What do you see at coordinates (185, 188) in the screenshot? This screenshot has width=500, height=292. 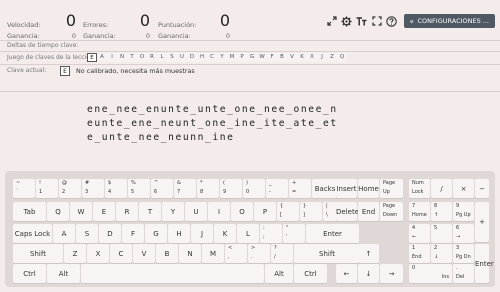 I see `key-7: & 7` at bounding box center [185, 188].